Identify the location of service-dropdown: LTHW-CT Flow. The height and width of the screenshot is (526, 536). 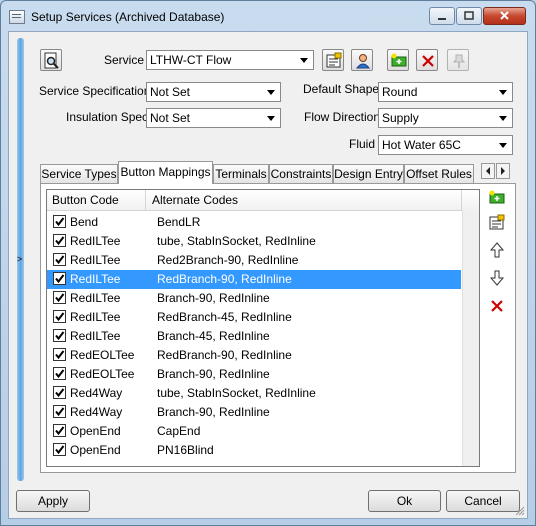
(230, 60).